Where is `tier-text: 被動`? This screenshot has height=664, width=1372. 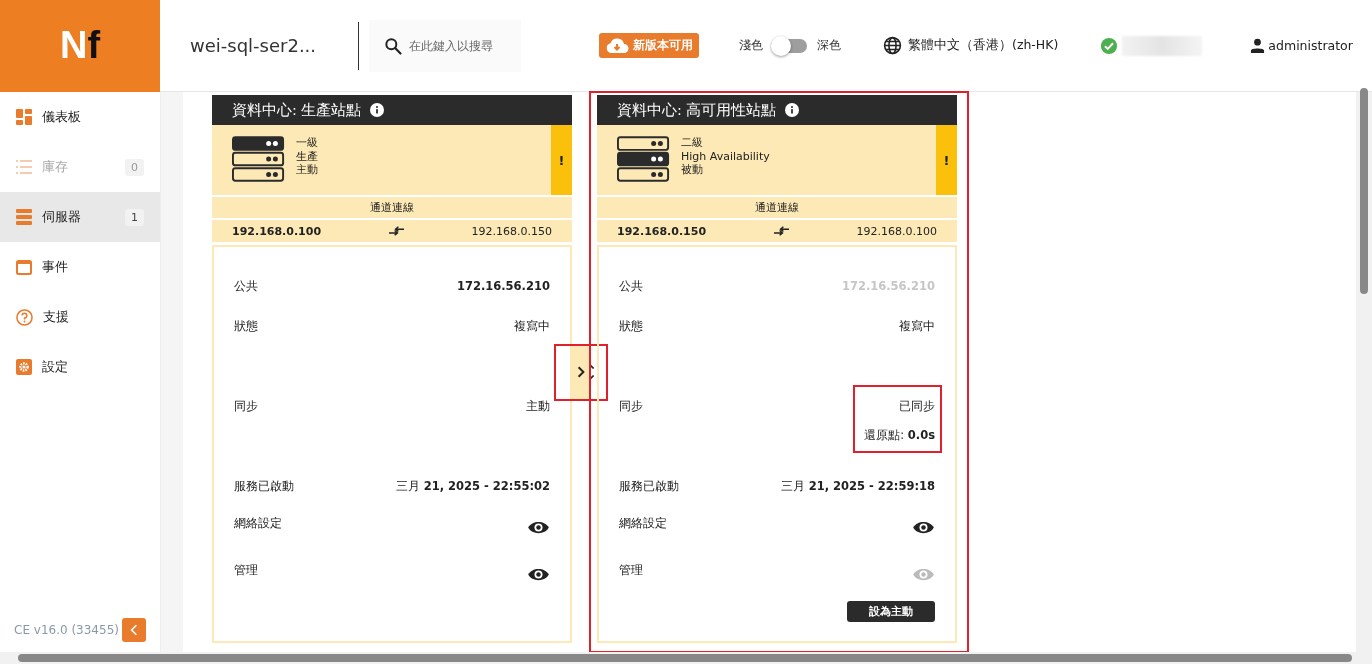
tier-text: 被動 is located at coordinates (692, 170).